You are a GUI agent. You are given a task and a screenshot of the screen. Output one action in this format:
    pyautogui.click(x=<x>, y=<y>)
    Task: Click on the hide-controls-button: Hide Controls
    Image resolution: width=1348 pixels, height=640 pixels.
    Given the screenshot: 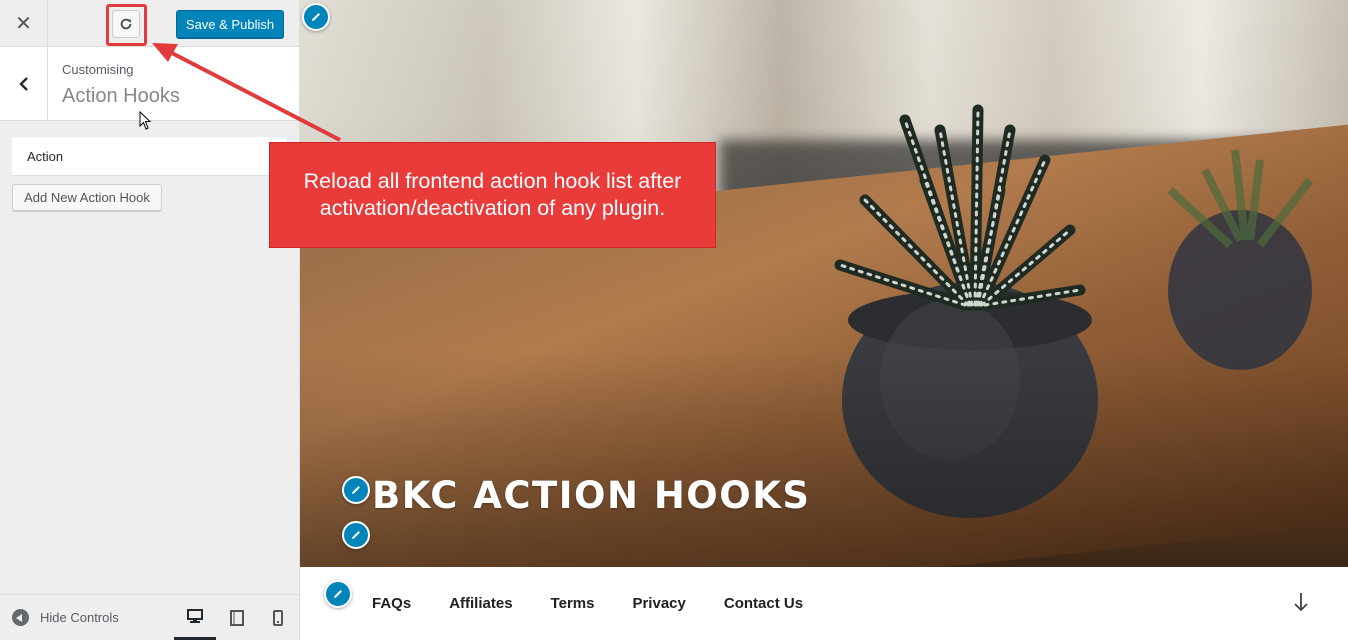 What is the action you would take?
    pyautogui.click(x=65, y=617)
    